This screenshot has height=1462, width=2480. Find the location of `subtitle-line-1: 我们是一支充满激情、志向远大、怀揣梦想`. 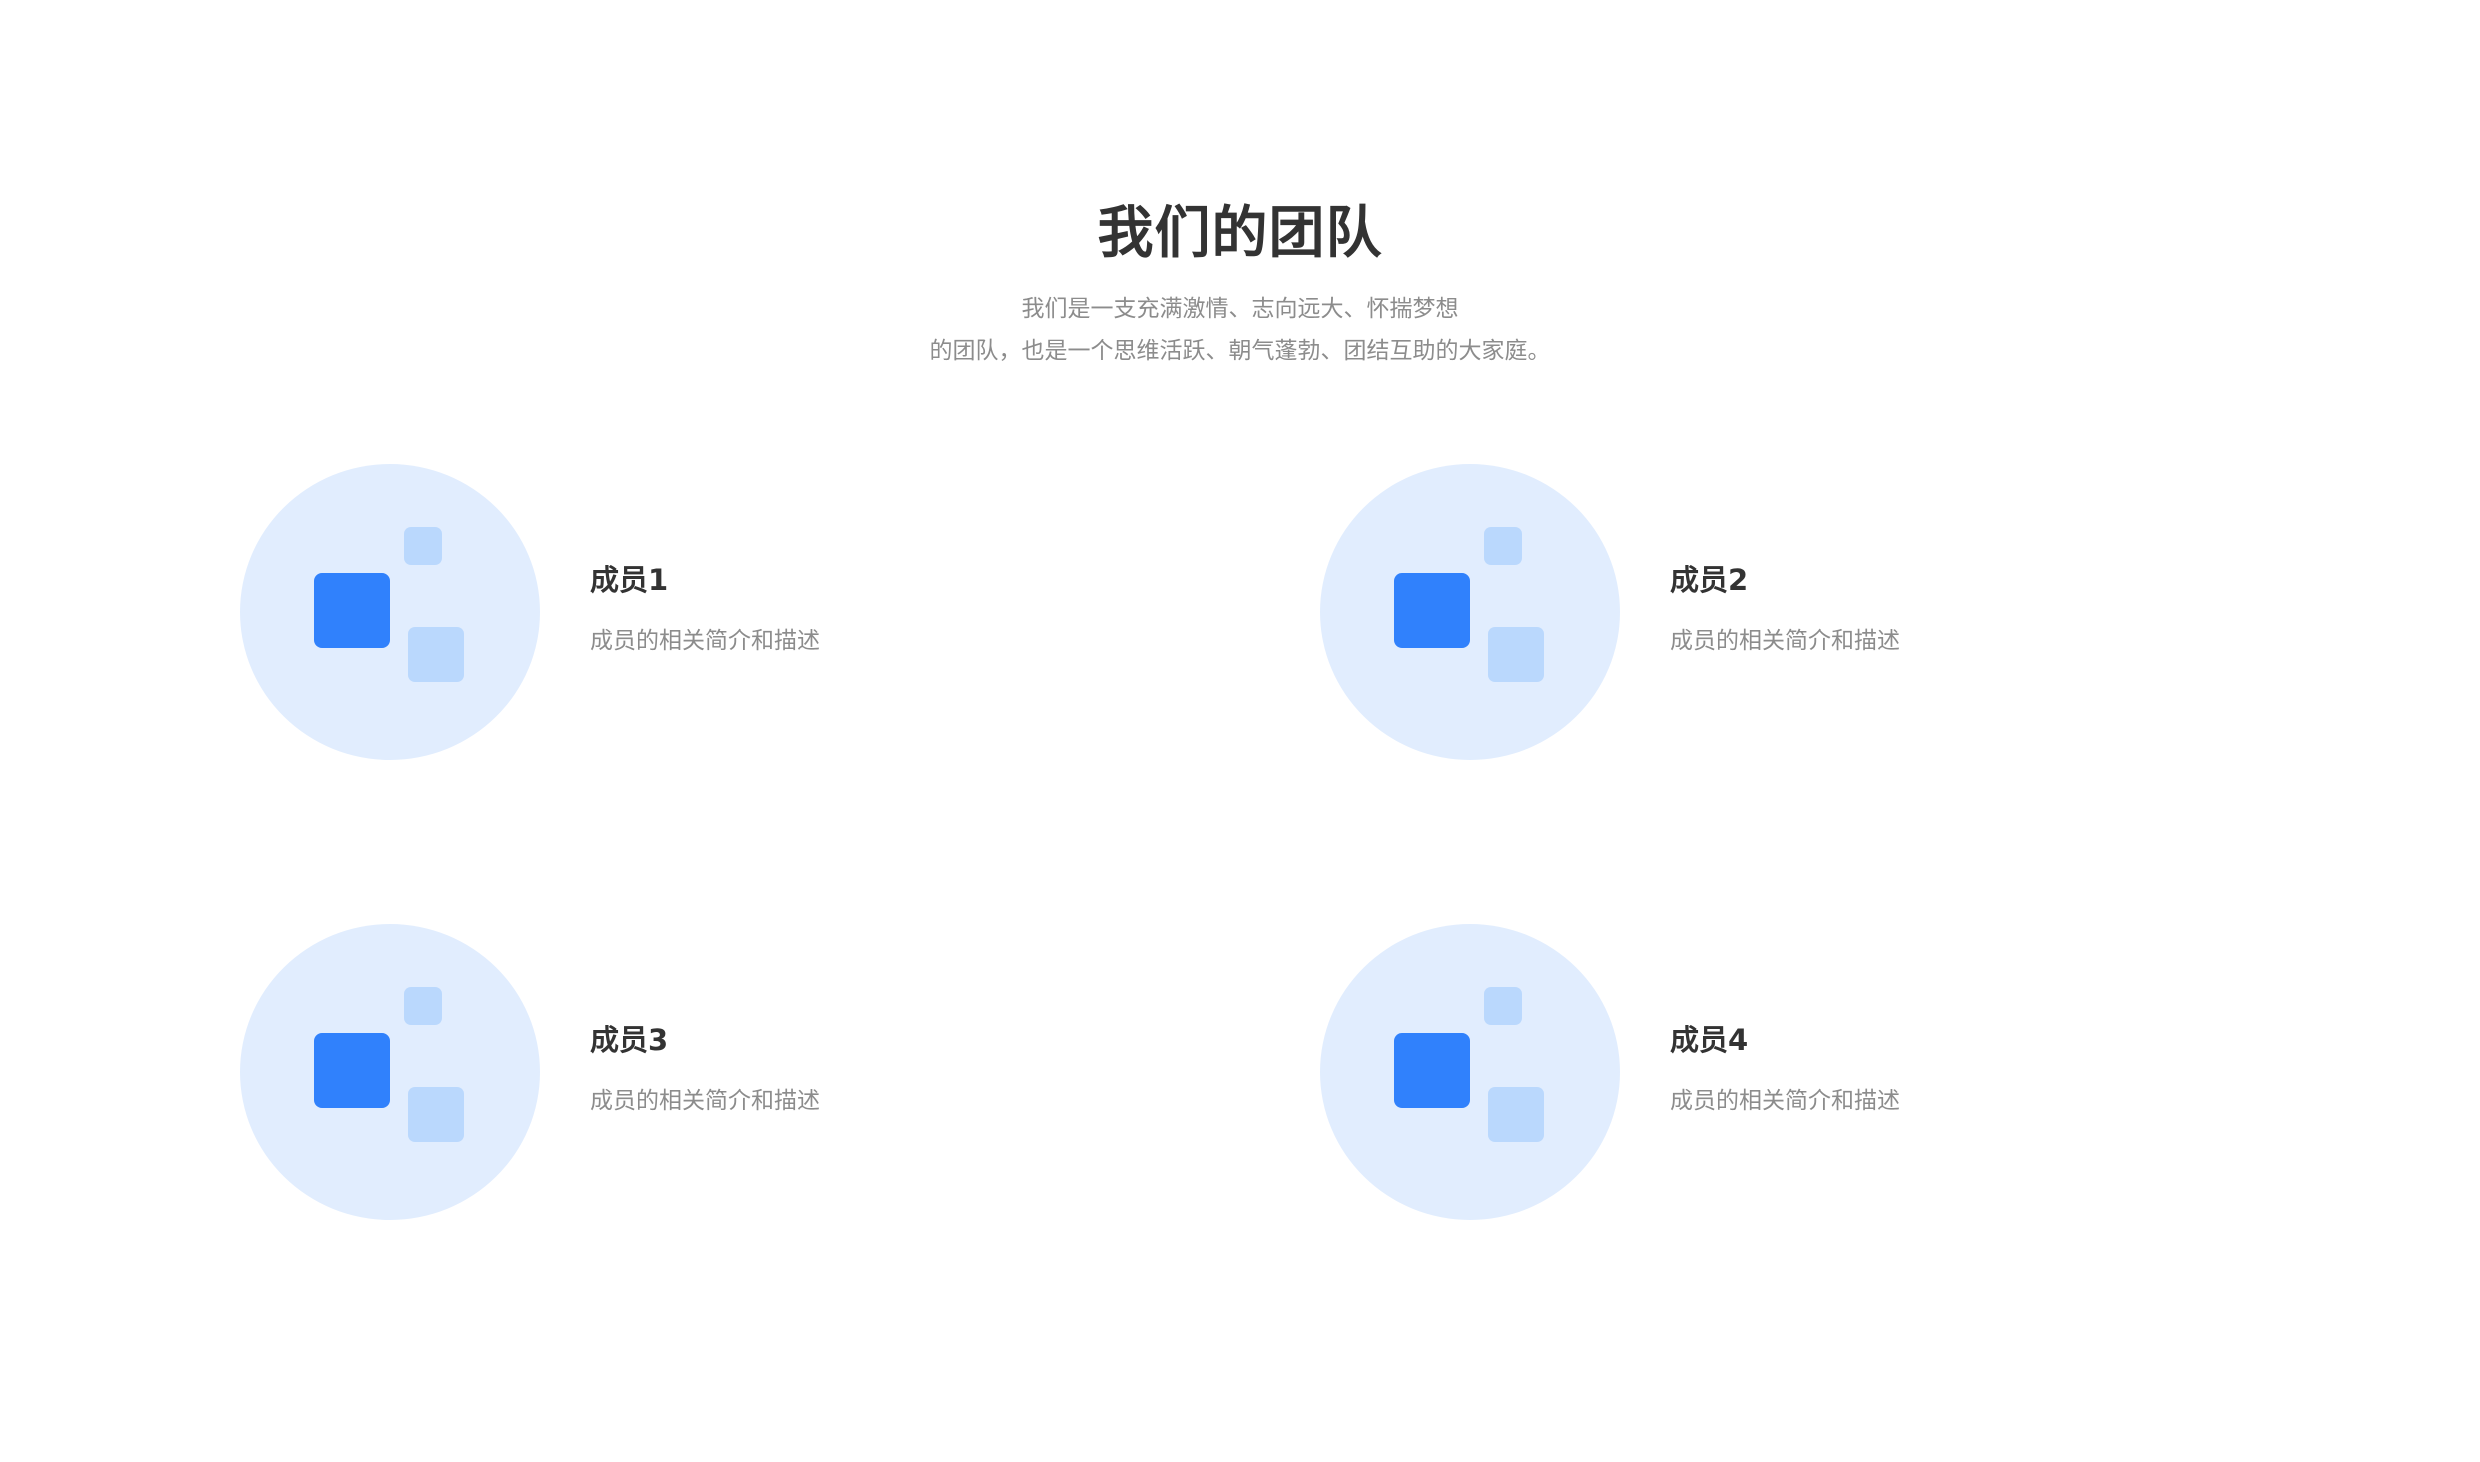

subtitle-line-1: 我们是一支充满激情、志向远大、怀揣梦想 is located at coordinates (1240, 309).